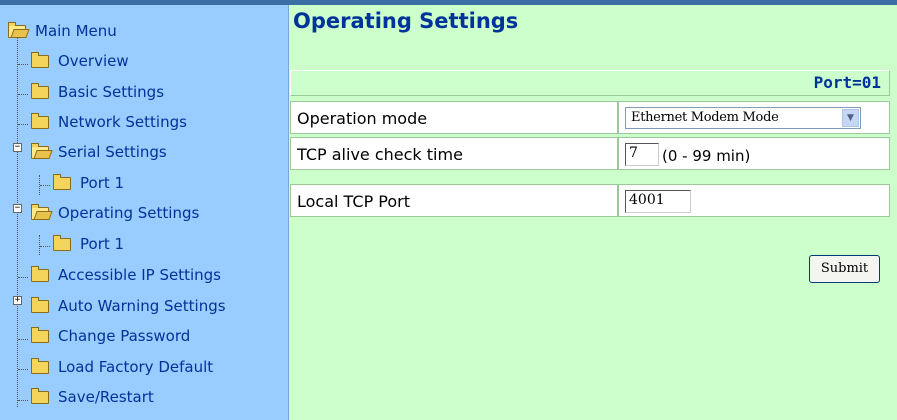 Image resolution: width=897 pixels, height=420 pixels. Describe the element at coordinates (354, 201) in the screenshot. I see `local-tcp-port-label: Local TCP Port` at that location.